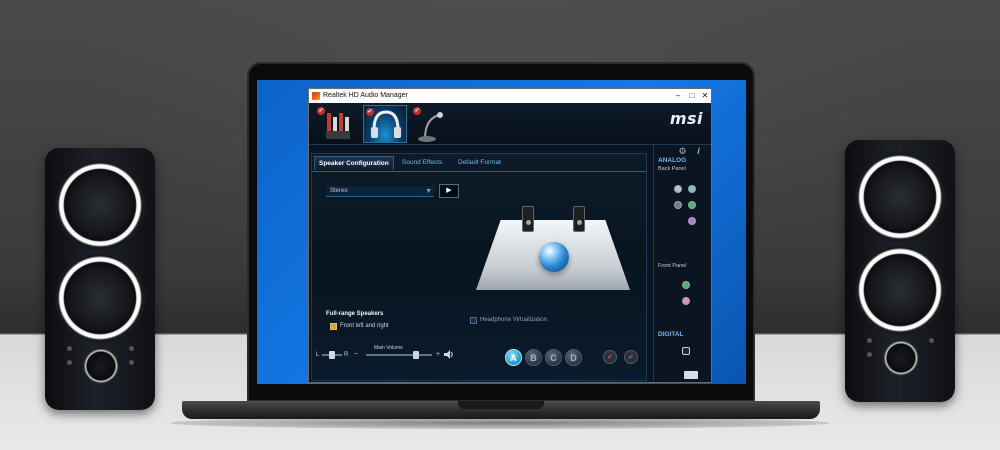  I want to click on save-profile-icon: ✔, so click(610, 357).